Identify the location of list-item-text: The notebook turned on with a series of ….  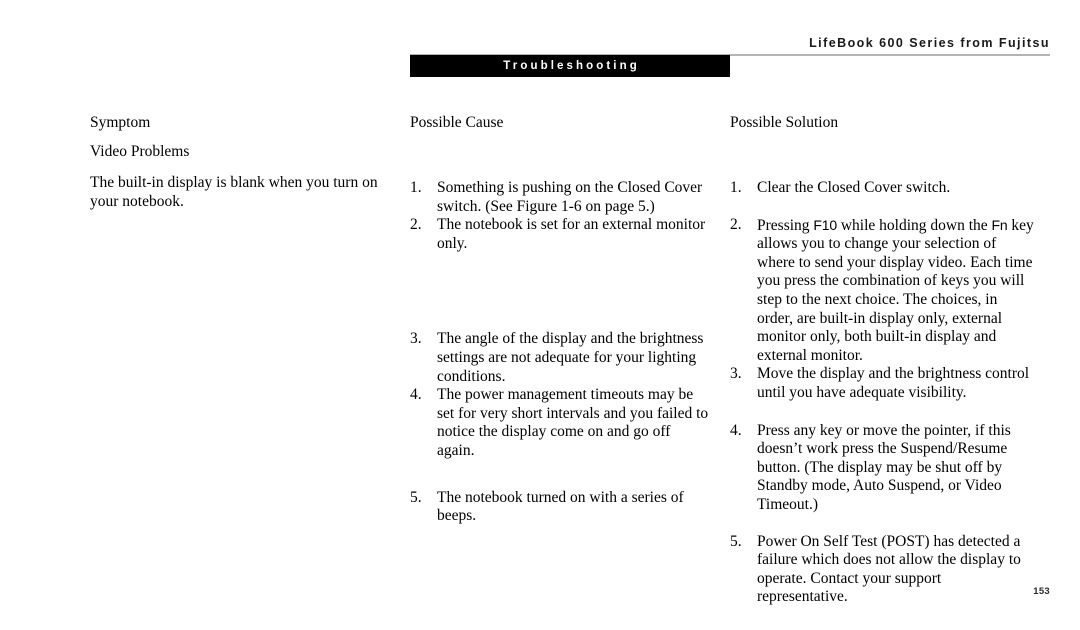
(560, 506).